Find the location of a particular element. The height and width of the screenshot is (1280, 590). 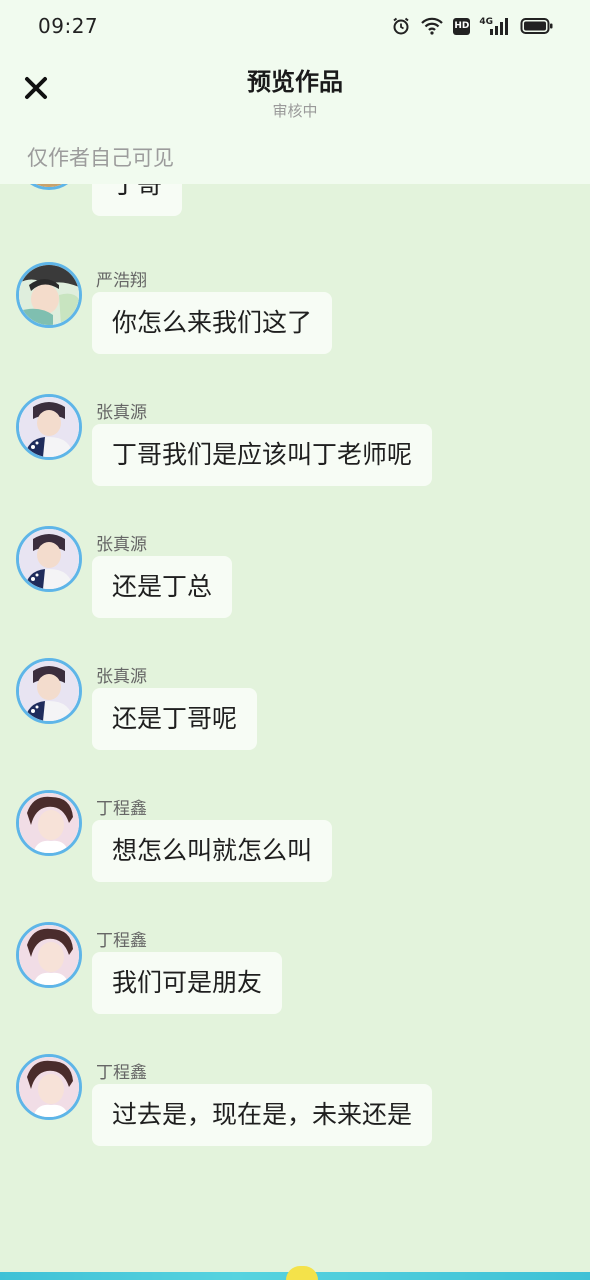

review-status: 审核中 is located at coordinates (295, 111).